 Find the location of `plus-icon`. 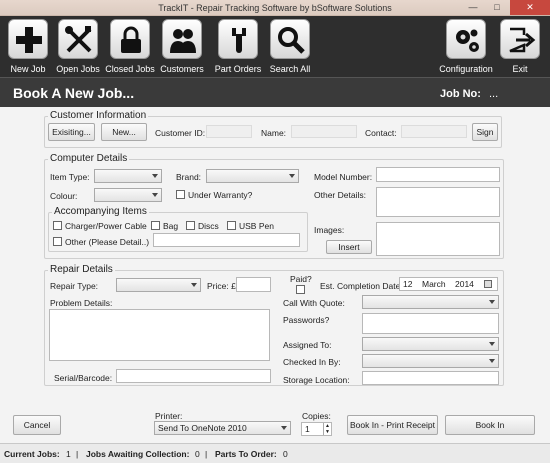

plus-icon is located at coordinates (29, 40).